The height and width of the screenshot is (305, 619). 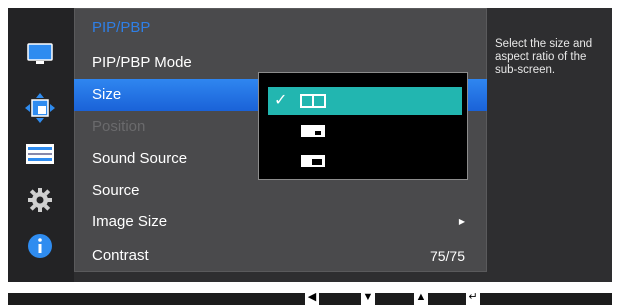 What do you see at coordinates (140, 158) in the screenshot?
I see `menu-item-label: Sound Source` at bounding box center [140, 158].